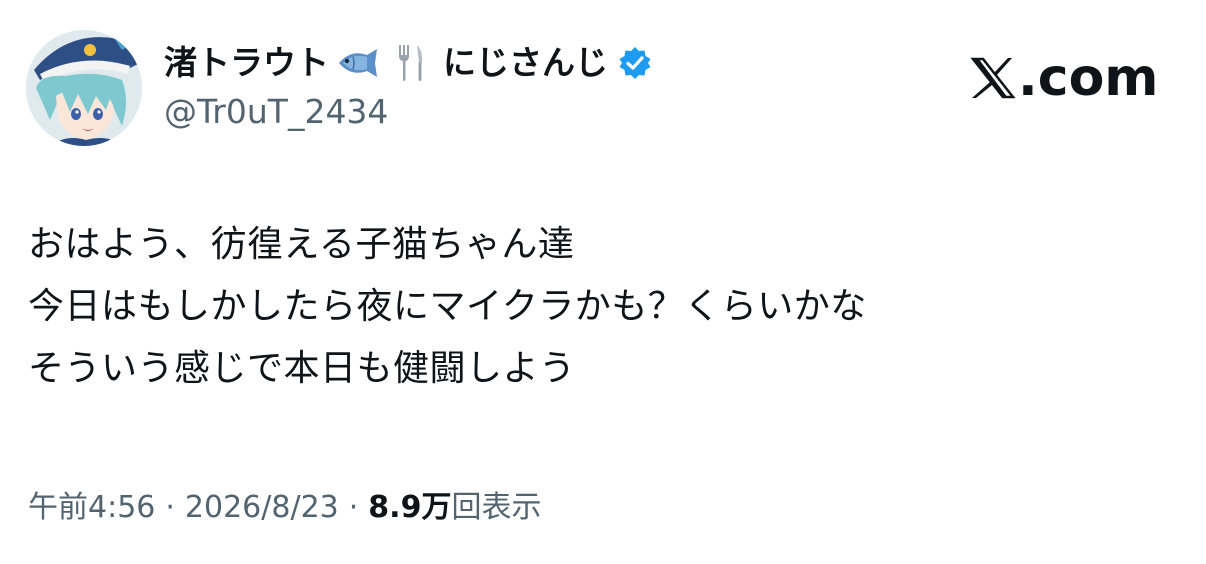 This screenshot has width=1206, height=564. What do you see at coordinates (246, 63) in the screenshot?
I see `display-name: 渚トラウト` at bounding box center [246, 63].